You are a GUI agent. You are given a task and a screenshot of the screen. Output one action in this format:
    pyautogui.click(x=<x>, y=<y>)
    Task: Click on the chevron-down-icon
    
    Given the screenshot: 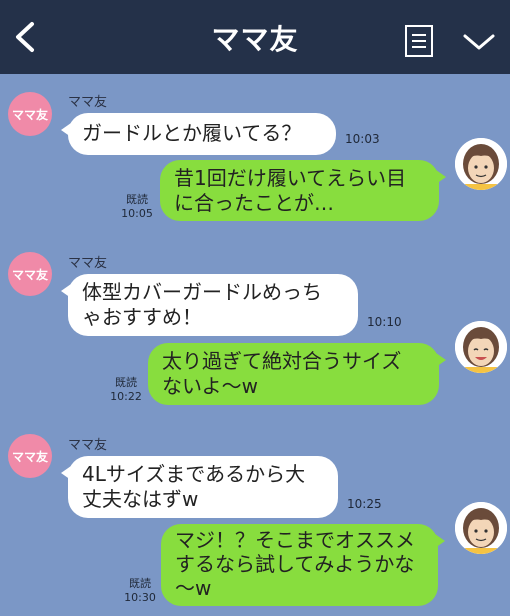 What is the action you would take?
    pyautogui.click(x=479, y=42)
    